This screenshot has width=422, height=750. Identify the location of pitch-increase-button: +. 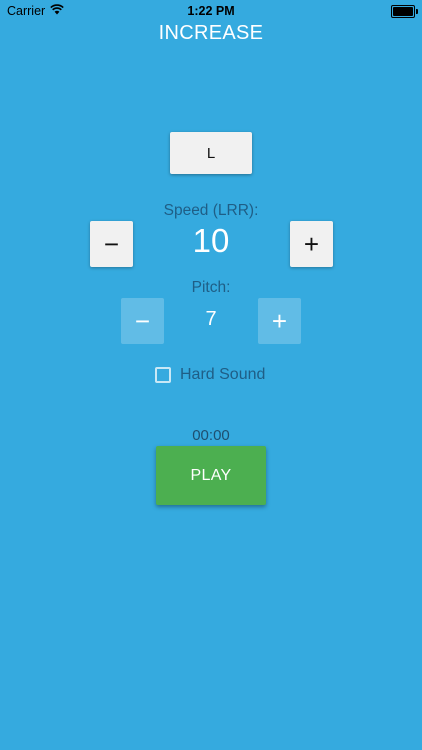
(279, 321).